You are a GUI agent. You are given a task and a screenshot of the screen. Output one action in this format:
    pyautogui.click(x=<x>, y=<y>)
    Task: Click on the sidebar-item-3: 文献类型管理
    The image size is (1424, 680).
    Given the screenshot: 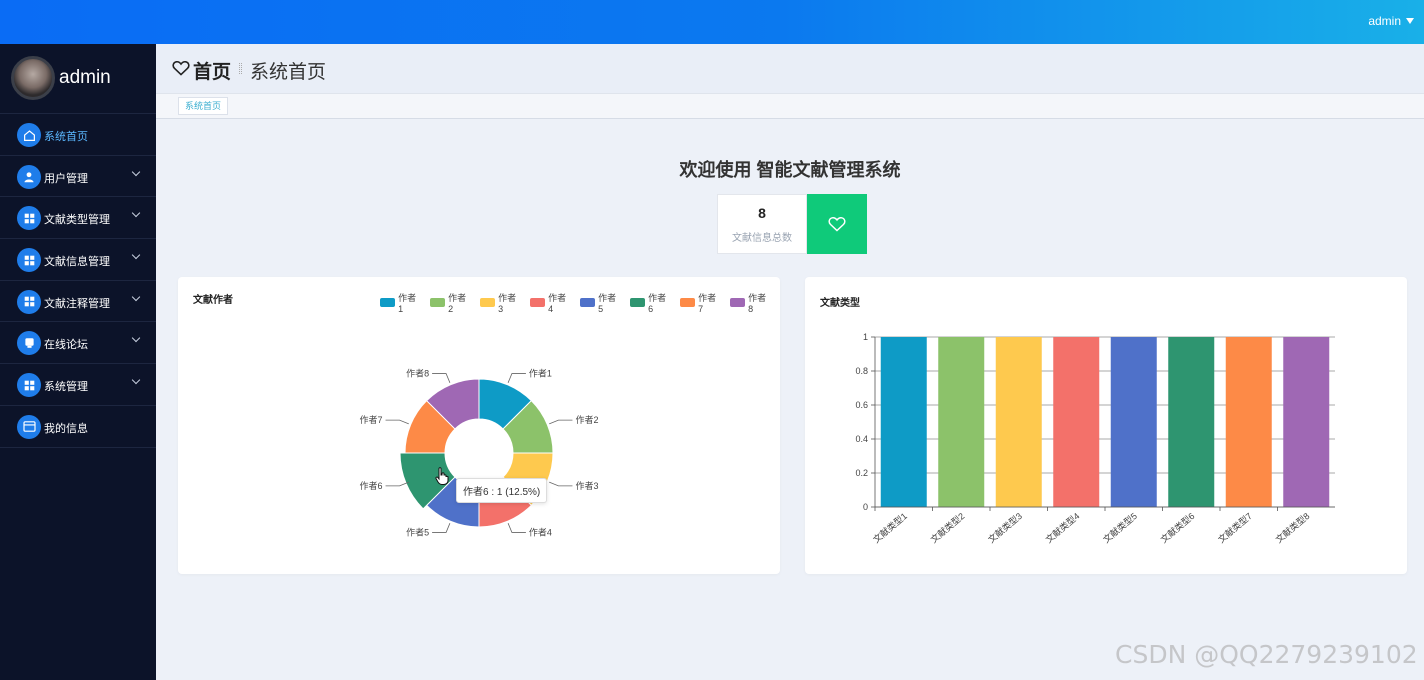 What is the action you would take?
    pyautogui.click(x=78, y=218)
    